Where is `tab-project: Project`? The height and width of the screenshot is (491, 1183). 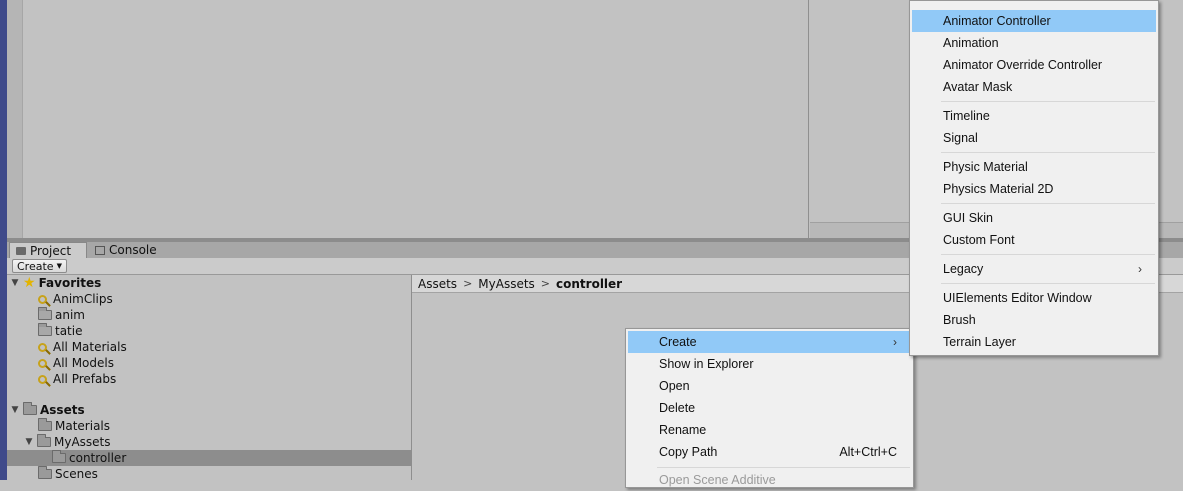
tab-project: Project is located at coordinates (48, 250).